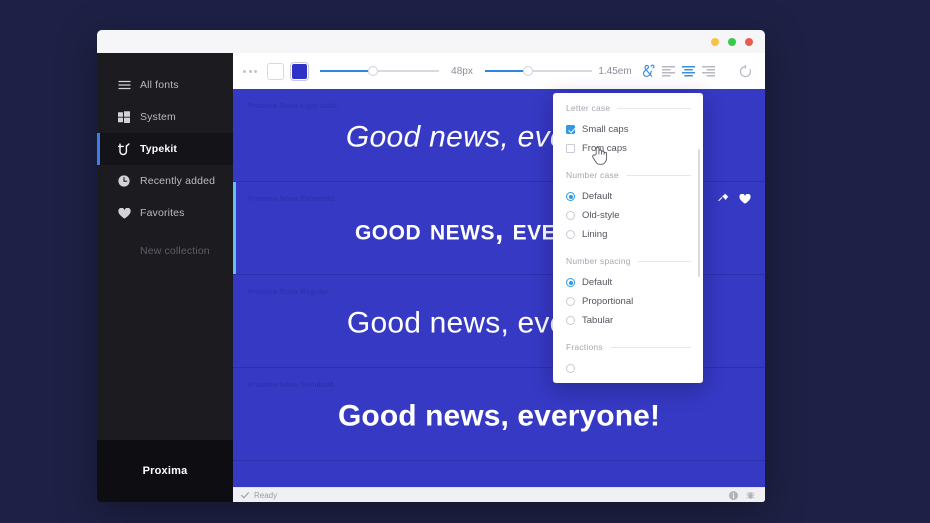 The image size is (930, 523). I want to click on font-name-label: Proxima Nova Light Italic, so click(293, 105).